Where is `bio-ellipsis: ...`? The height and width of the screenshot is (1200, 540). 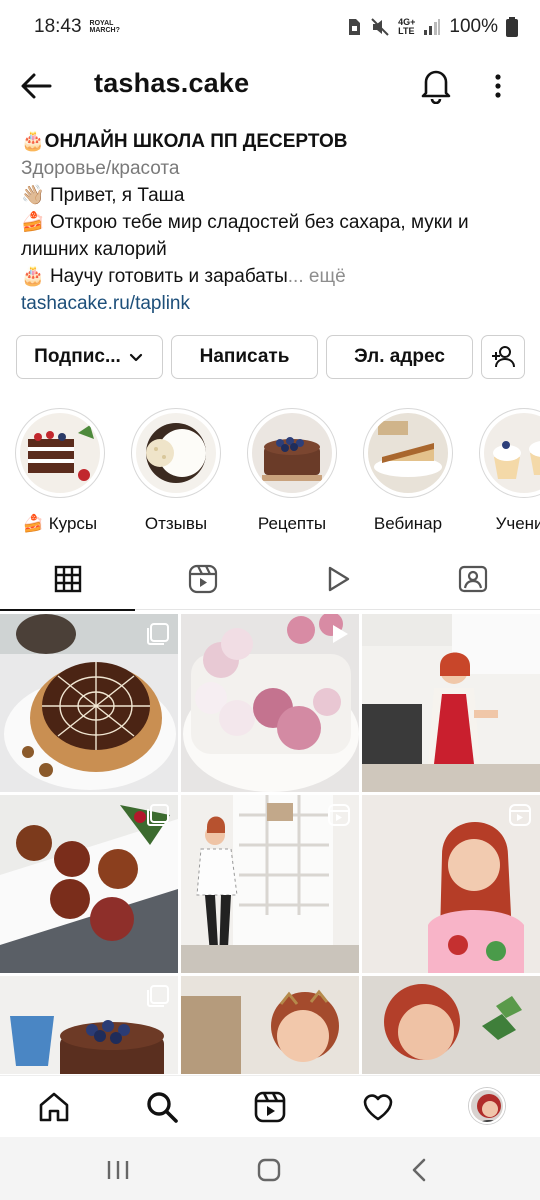
bio-ellipsis: ... is located at coordinates (295, 276).